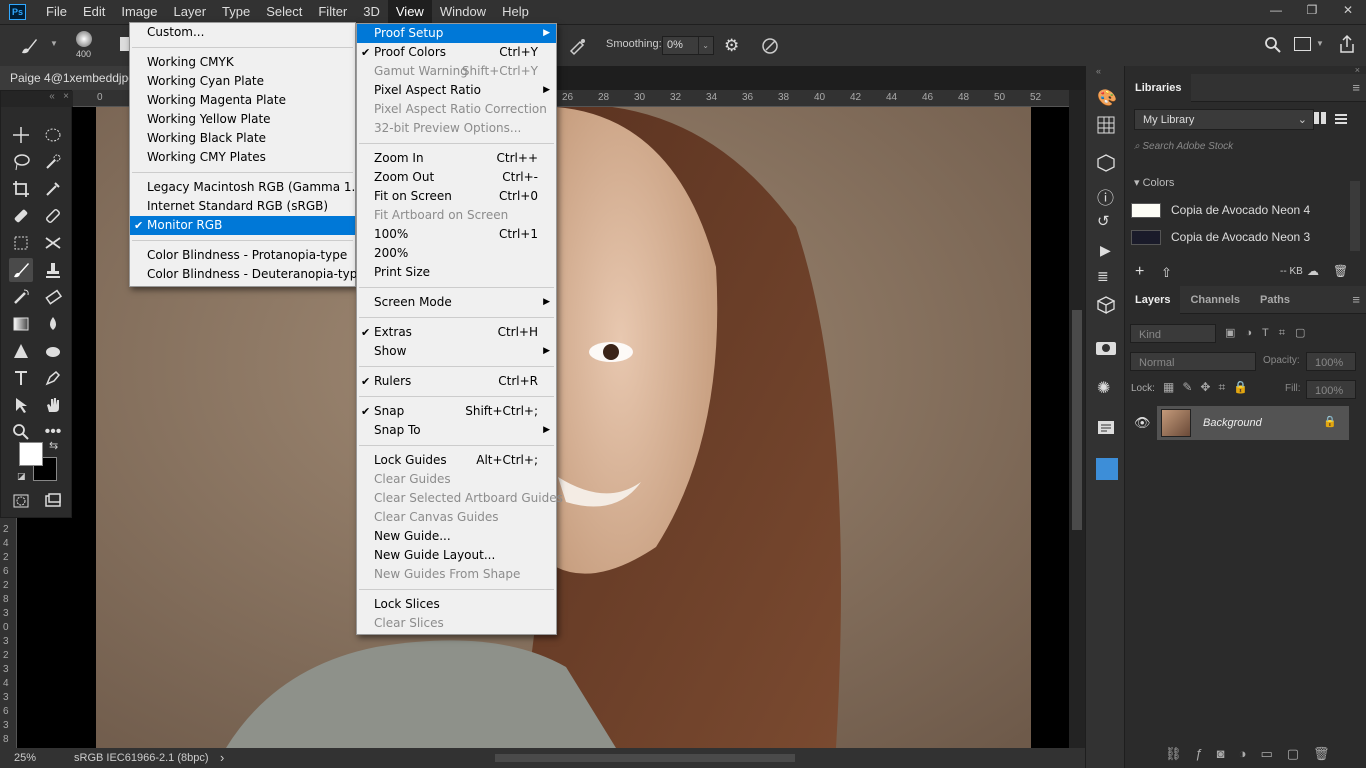  Describe the element at coordinates (242, 119) in the screenshot. I see `proof-setup-item: Working Yellow Plate` at that location.